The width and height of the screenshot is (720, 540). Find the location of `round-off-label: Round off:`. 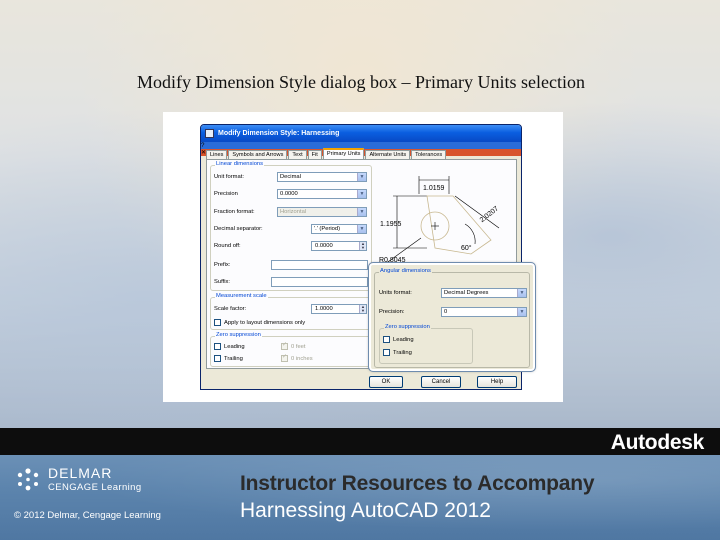

round-off-label: Round off: is located at coordinates (227, 246).